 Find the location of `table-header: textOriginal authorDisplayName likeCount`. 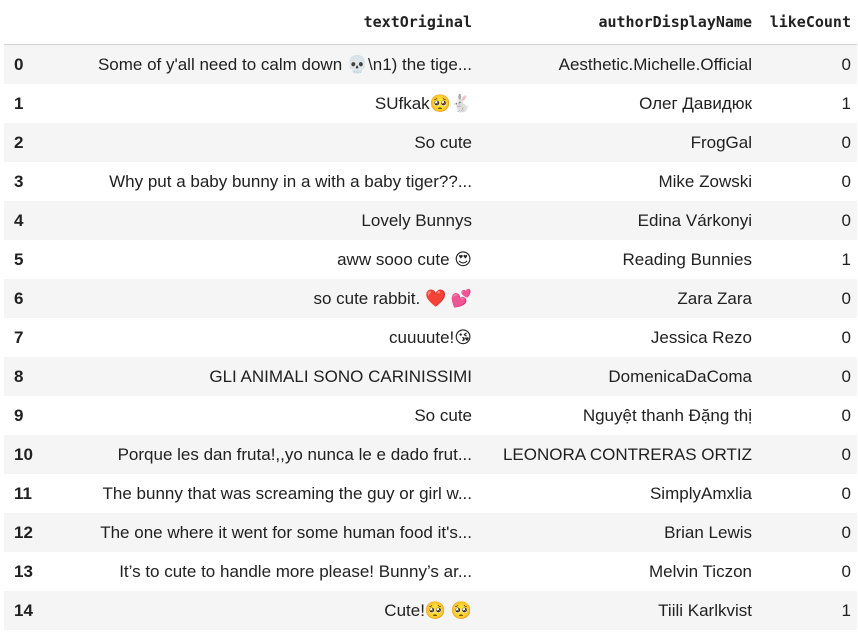

table-header: textOriginal authorDisplayName likeCount is located at coordinates (430, 22).